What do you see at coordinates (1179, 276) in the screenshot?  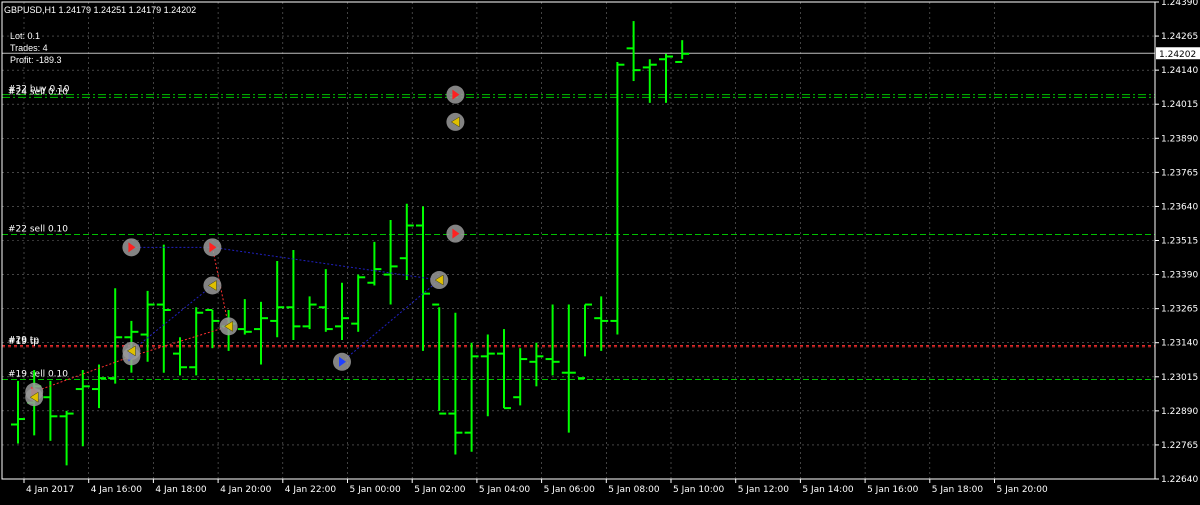 I see `y-axis-label: 1.23390` at bounding box center [1179, 276].